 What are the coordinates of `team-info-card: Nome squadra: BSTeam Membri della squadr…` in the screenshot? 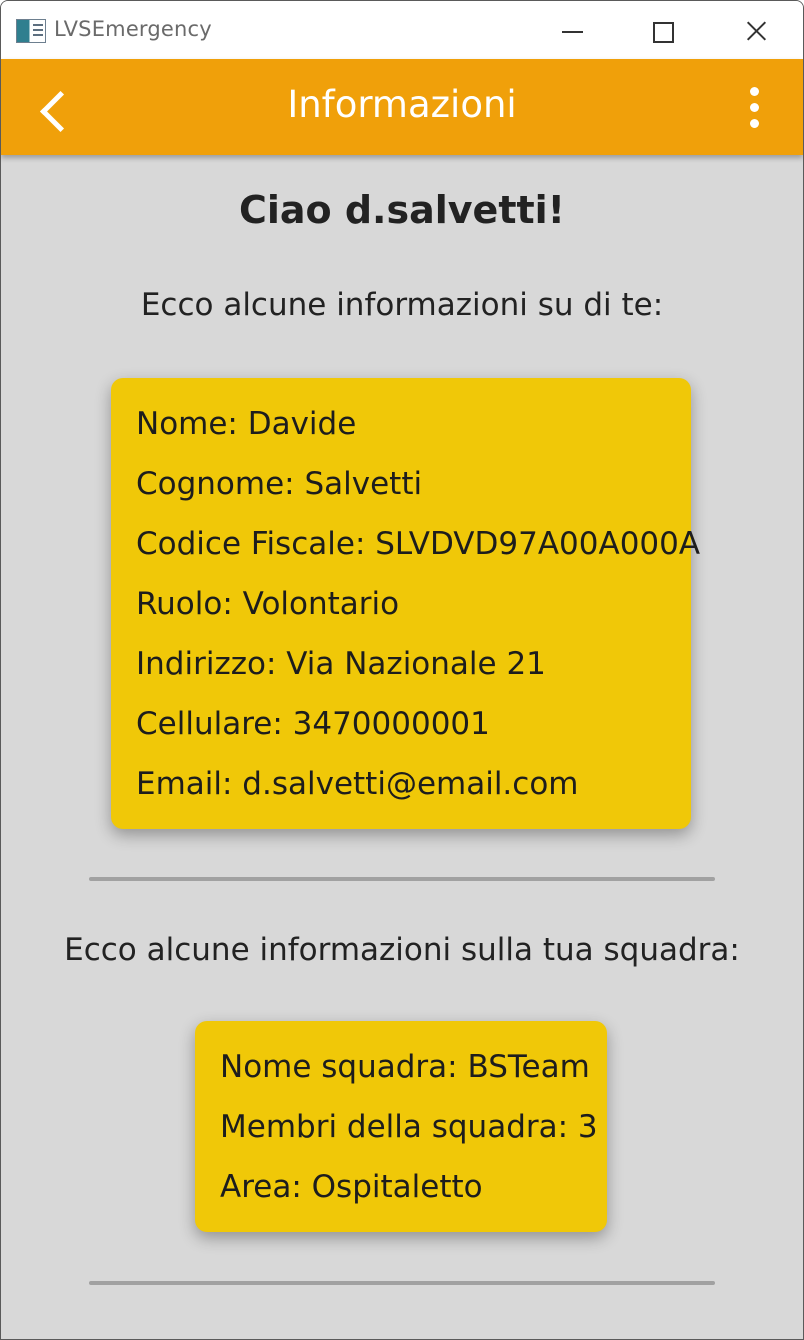 It's located at (401, 1126).